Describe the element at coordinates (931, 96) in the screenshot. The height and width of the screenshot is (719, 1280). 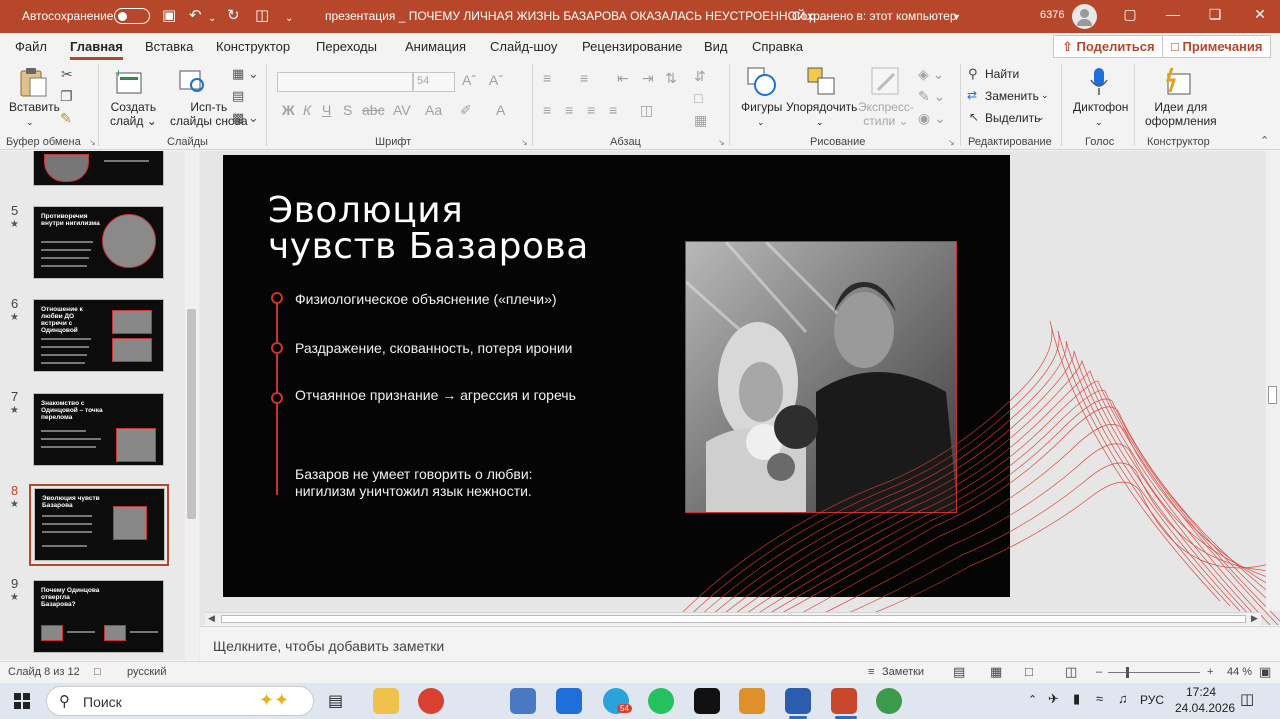
I see `shape-outline-icon: ✎ ⌄` at that location.